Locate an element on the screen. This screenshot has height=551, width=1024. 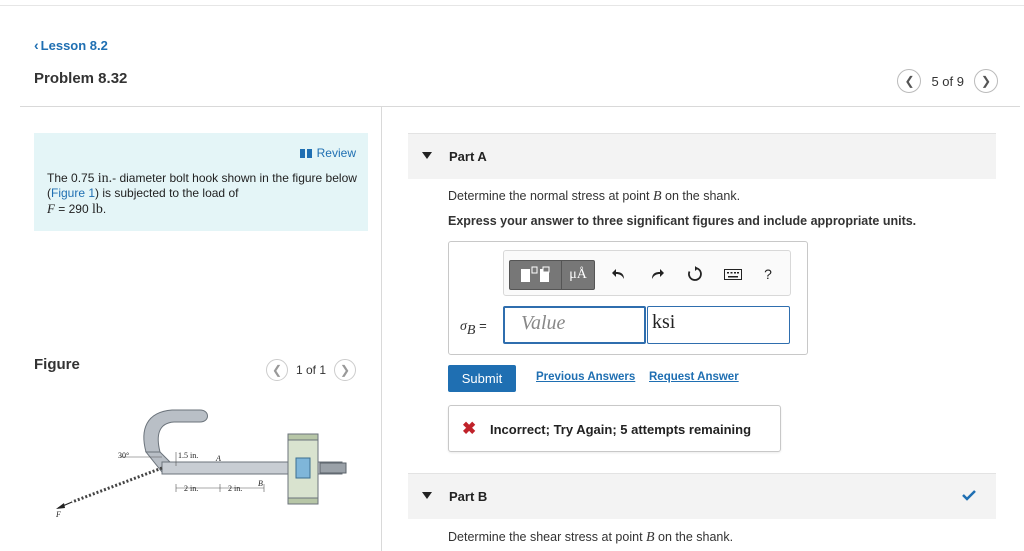
units-button: μÅ is located at coordinates (578, 275).